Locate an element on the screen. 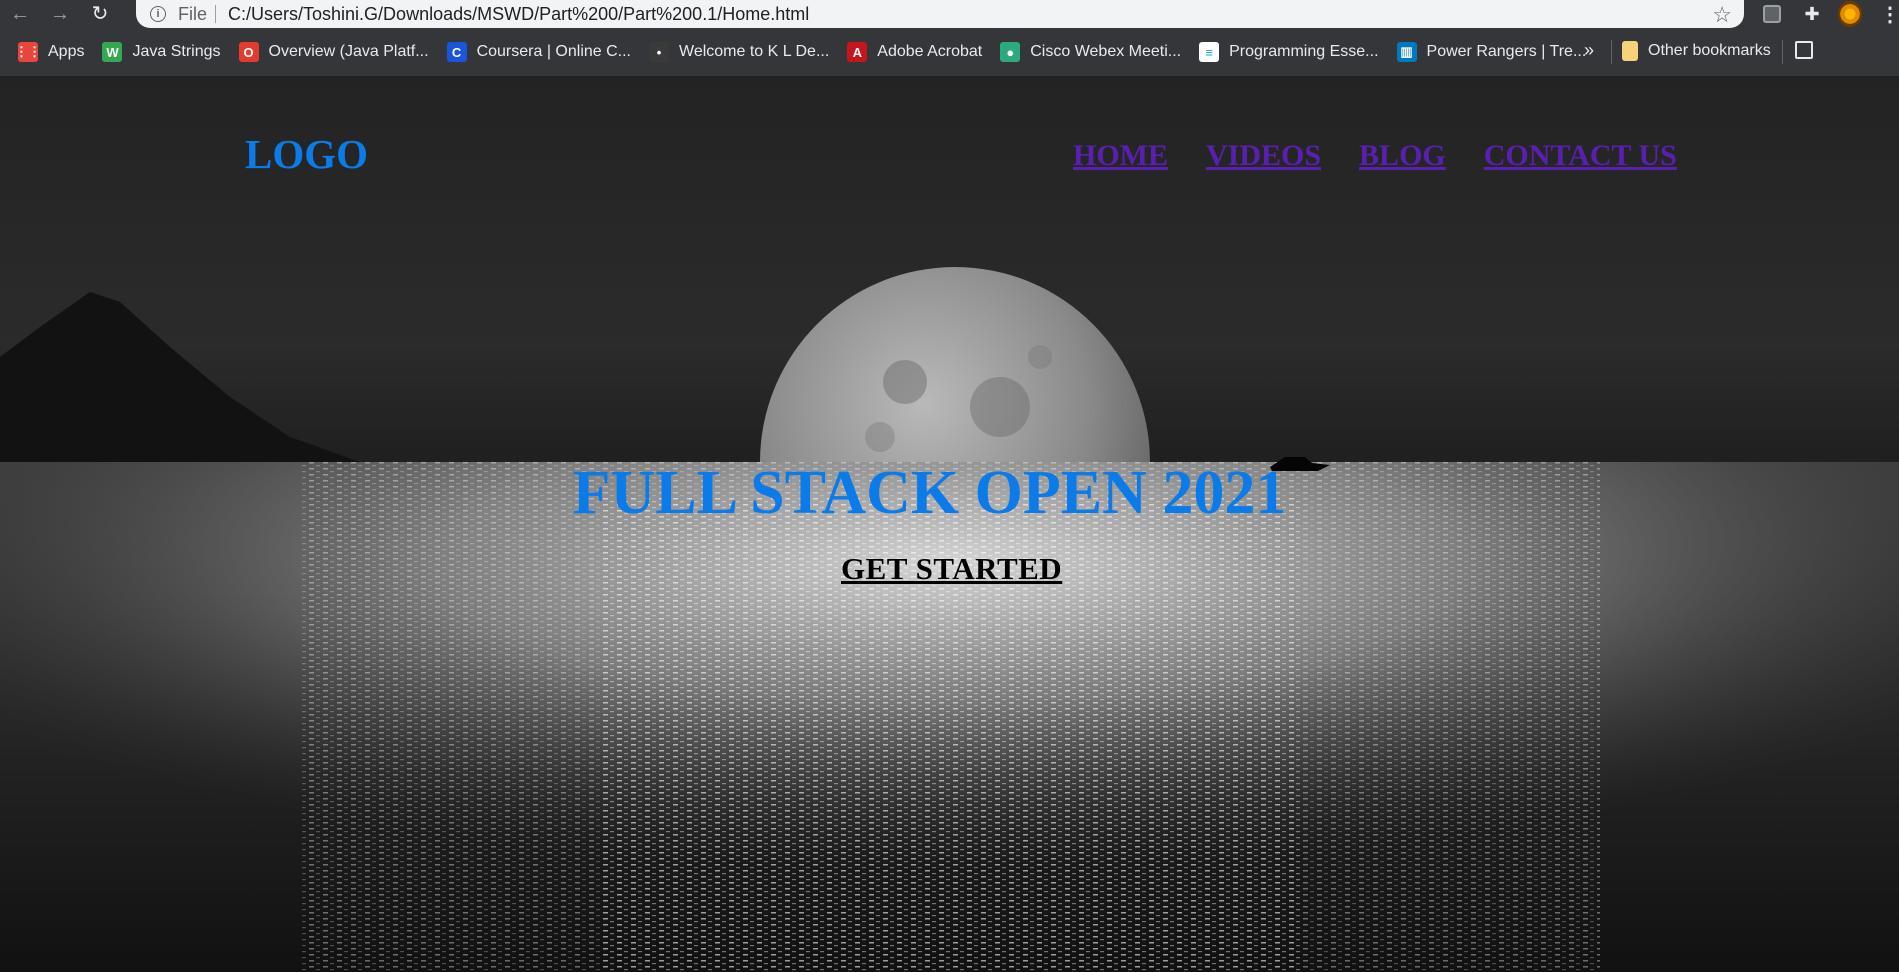 The height and width of the screenshot is (972, 1899). scheme-label: File is located at coordinates (193, 13).